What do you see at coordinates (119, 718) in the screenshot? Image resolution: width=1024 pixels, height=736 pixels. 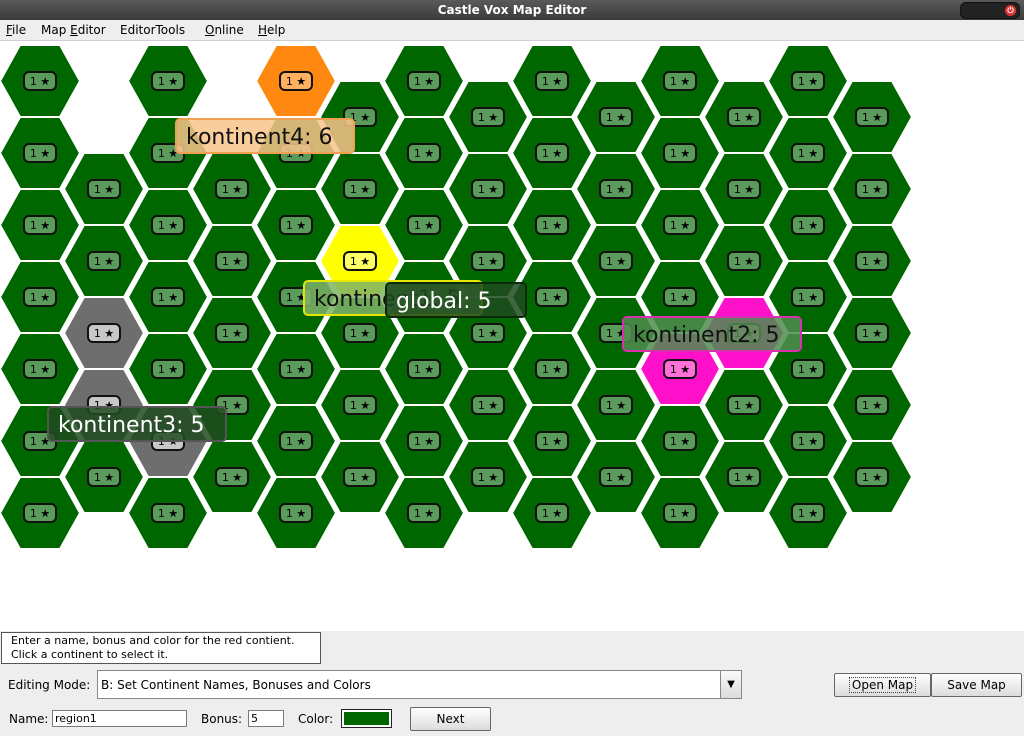 I see `name-input` at bounding box center [119, 718].